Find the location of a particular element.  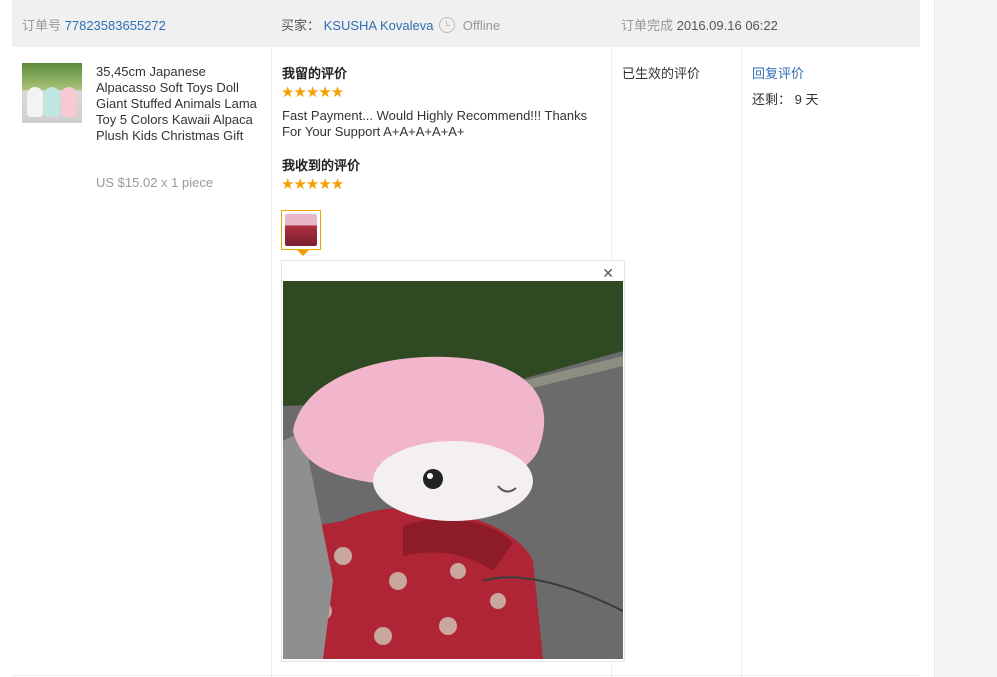

buyer-info: 买家： KSUSHA Kovaleva Offline is located at coordinates (390, 24).